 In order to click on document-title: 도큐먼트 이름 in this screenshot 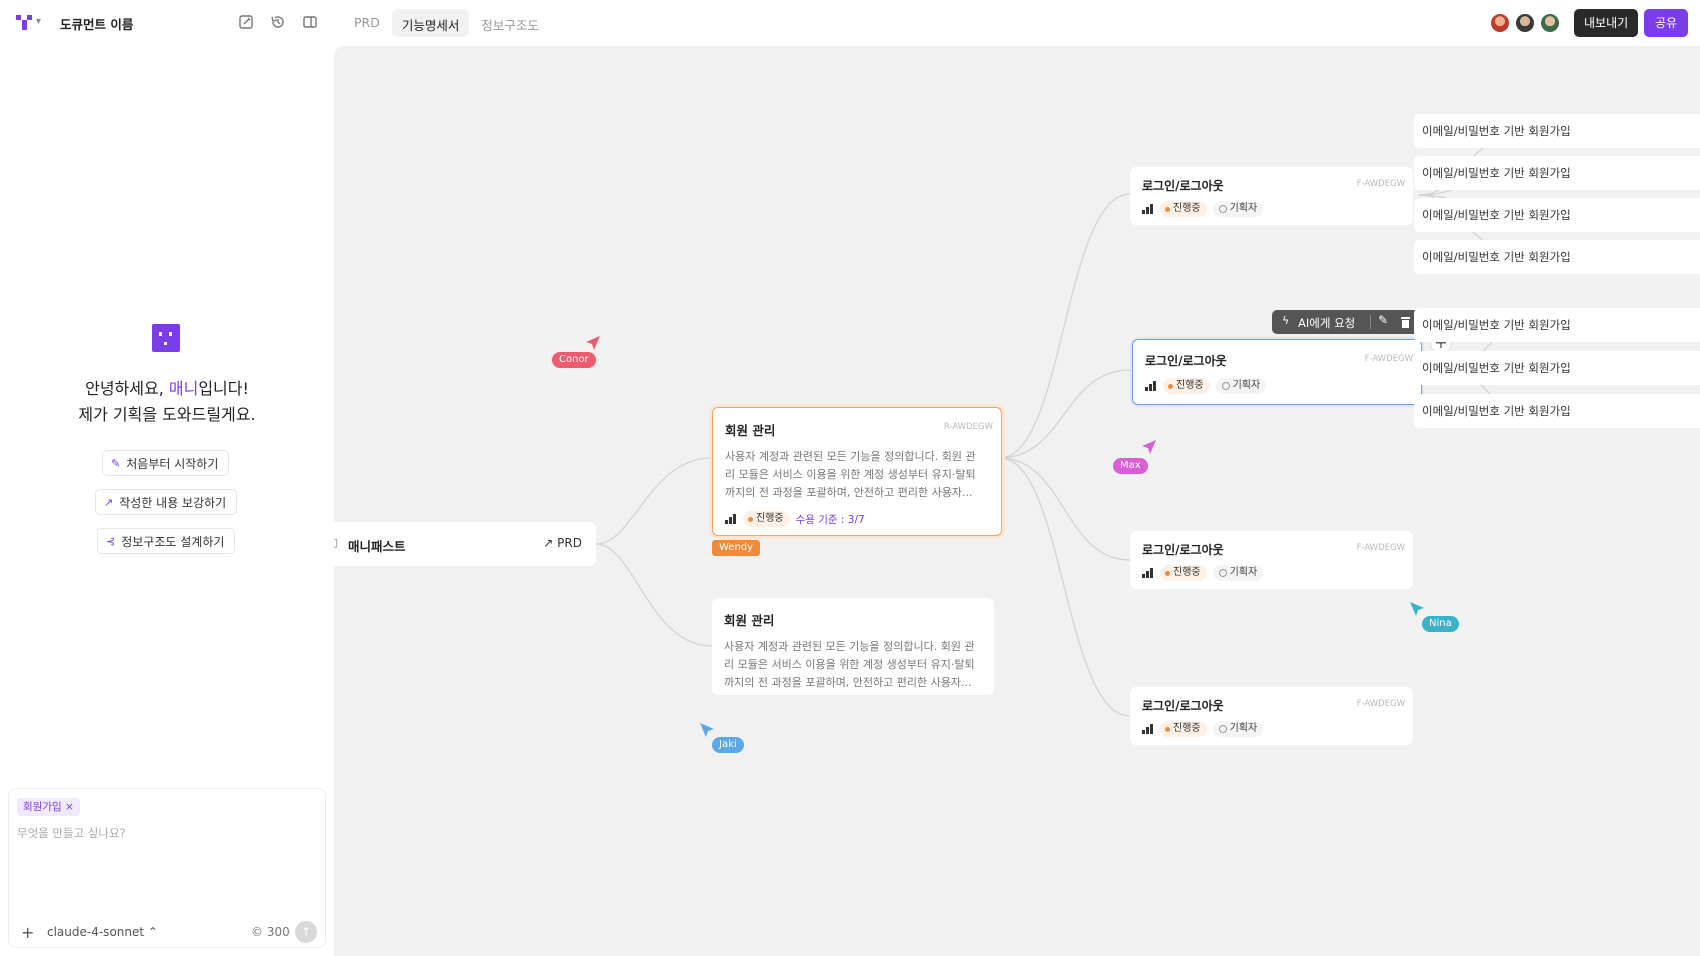, I will do `click(96, 23)`.